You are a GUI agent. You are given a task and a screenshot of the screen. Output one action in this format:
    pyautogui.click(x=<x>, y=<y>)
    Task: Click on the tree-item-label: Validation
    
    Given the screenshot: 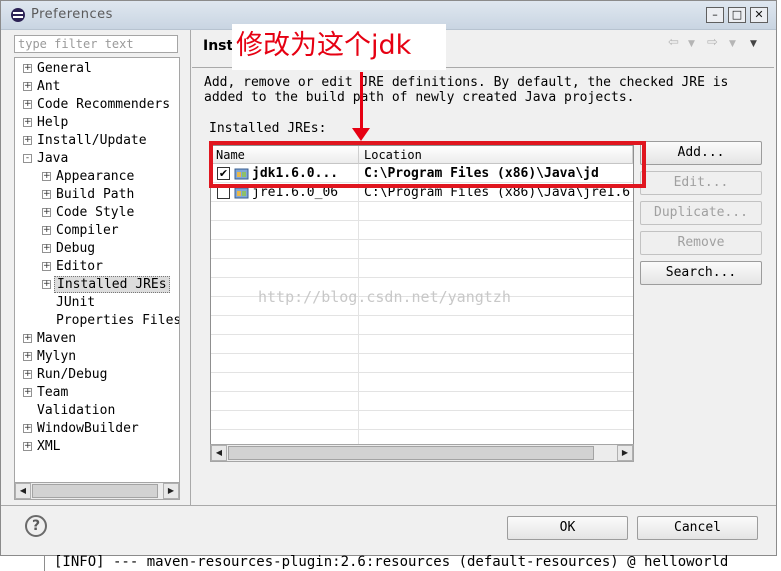 What is the action you would take?
    pyautogui.click(x=76, y=410)
    